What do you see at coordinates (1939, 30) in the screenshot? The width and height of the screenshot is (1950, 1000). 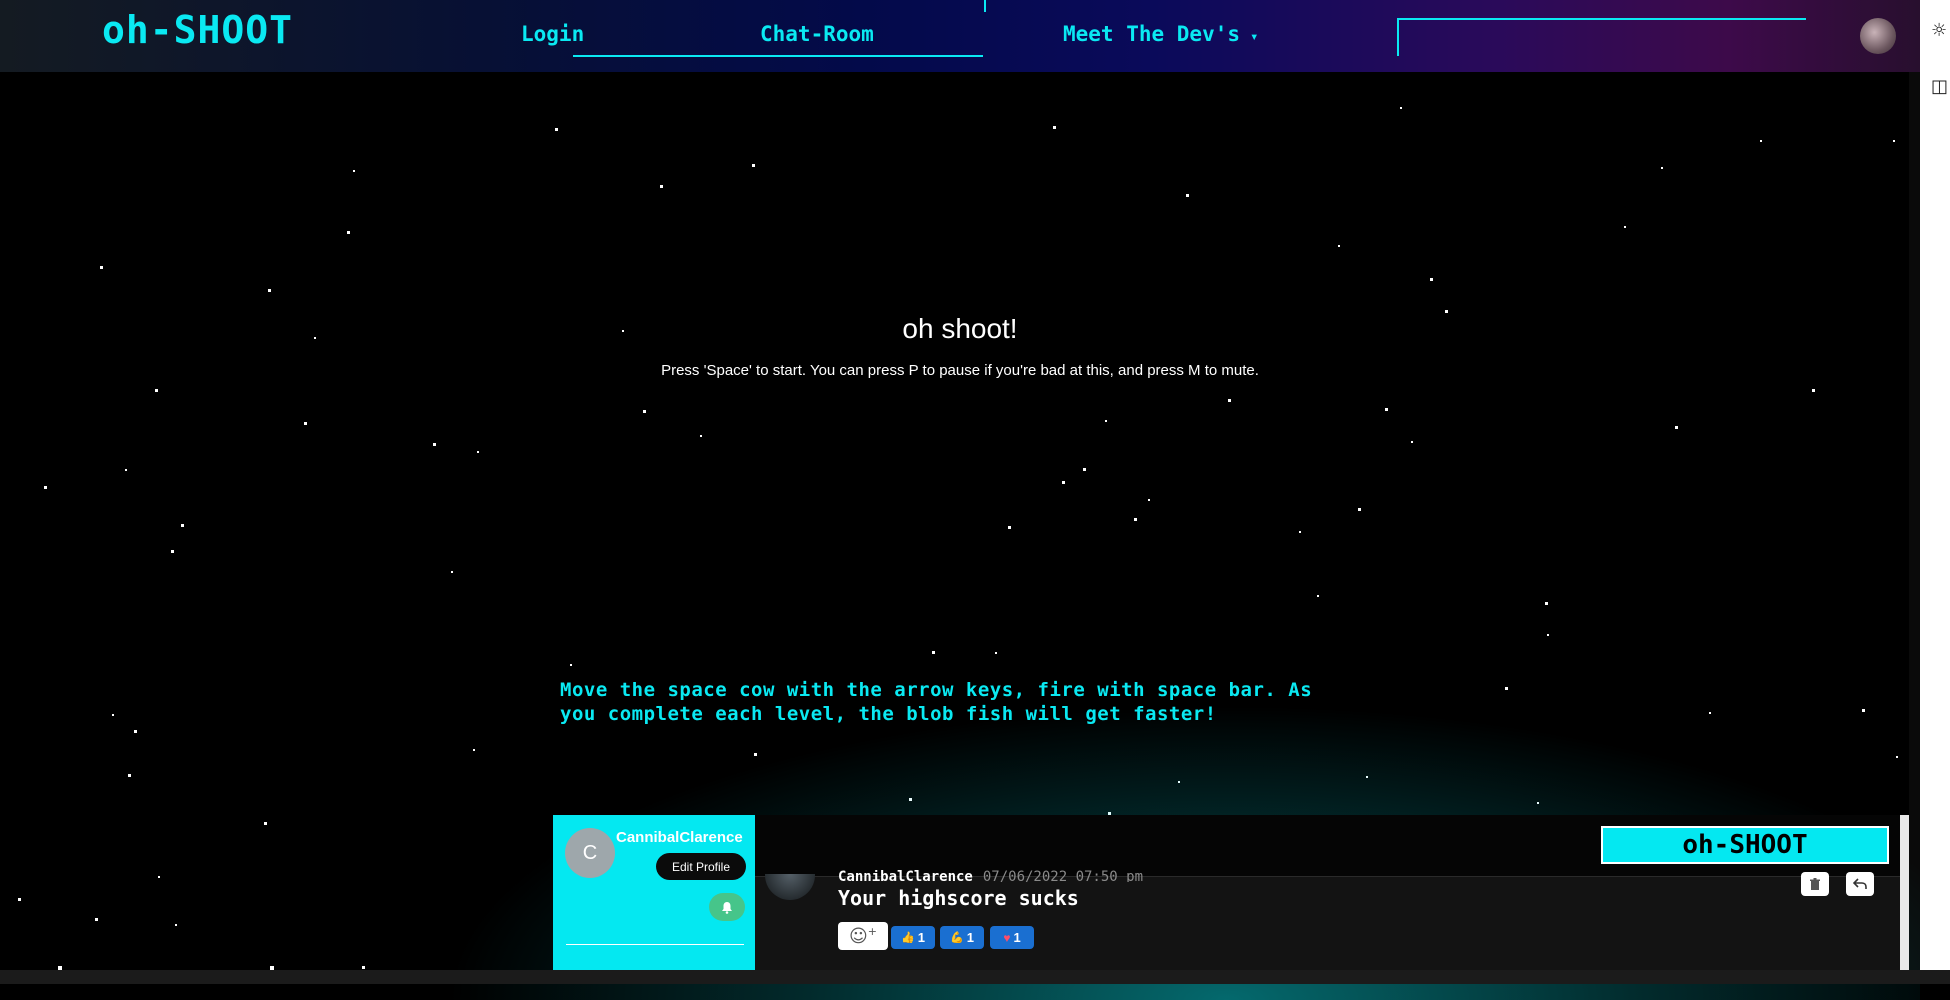 I see `bug-icon: ☼` at bounding box center [1939, 30].